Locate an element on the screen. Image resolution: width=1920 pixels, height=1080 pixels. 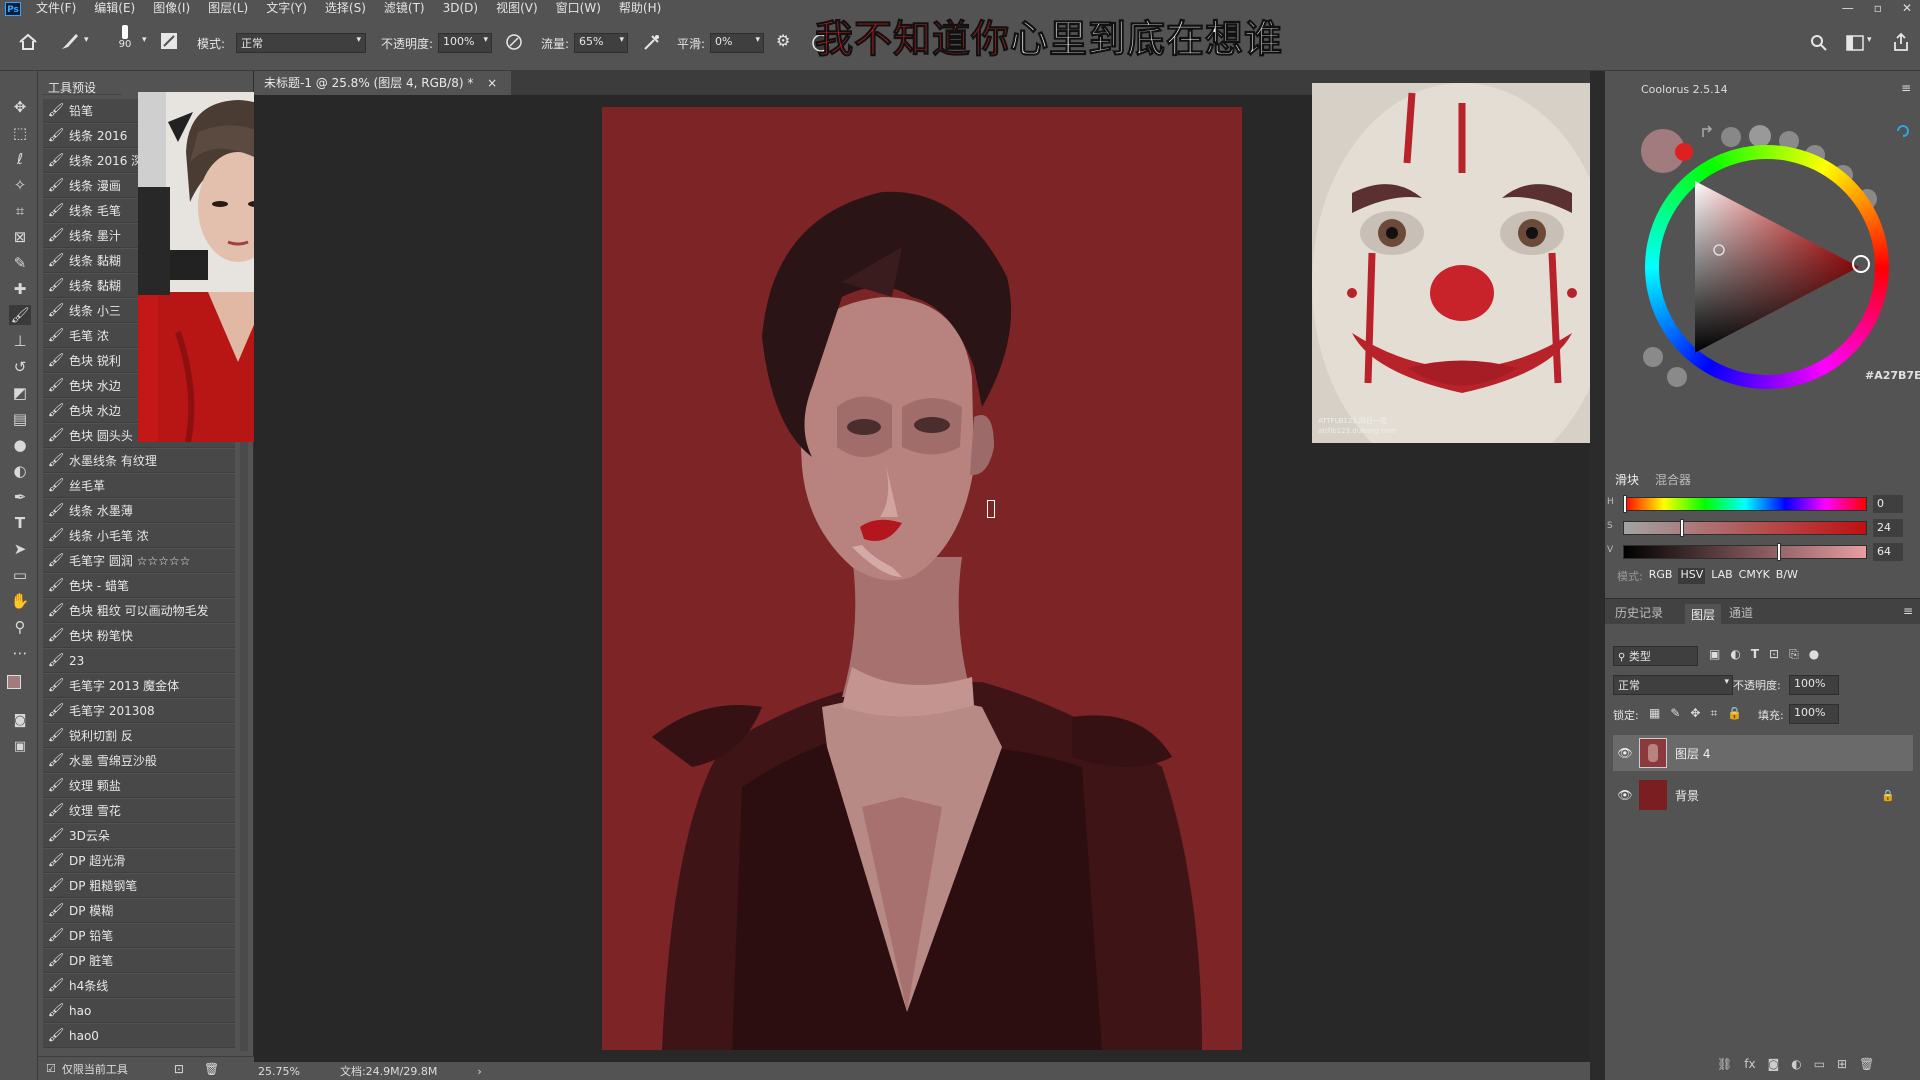
move-icon: ✥ is located at coordinates (20, 107).